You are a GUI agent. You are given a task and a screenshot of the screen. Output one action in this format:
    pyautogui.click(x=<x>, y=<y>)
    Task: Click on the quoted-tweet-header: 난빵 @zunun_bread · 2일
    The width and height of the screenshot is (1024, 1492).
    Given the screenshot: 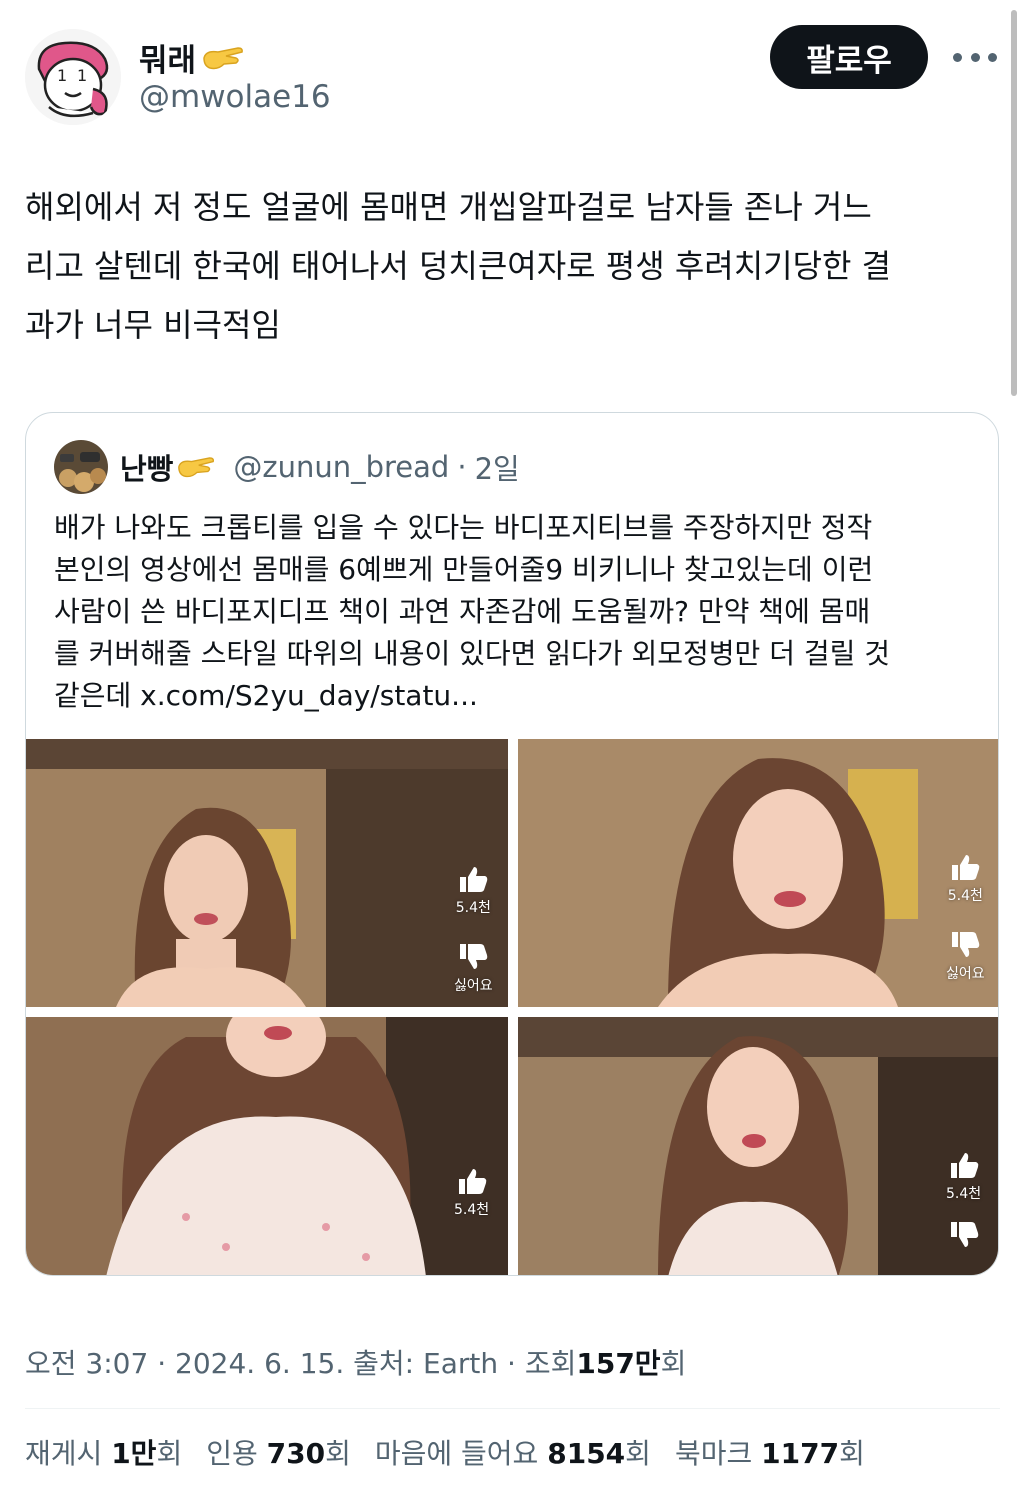 What is the action you would take?
    pyautogui.click(x=287, y=467)
    